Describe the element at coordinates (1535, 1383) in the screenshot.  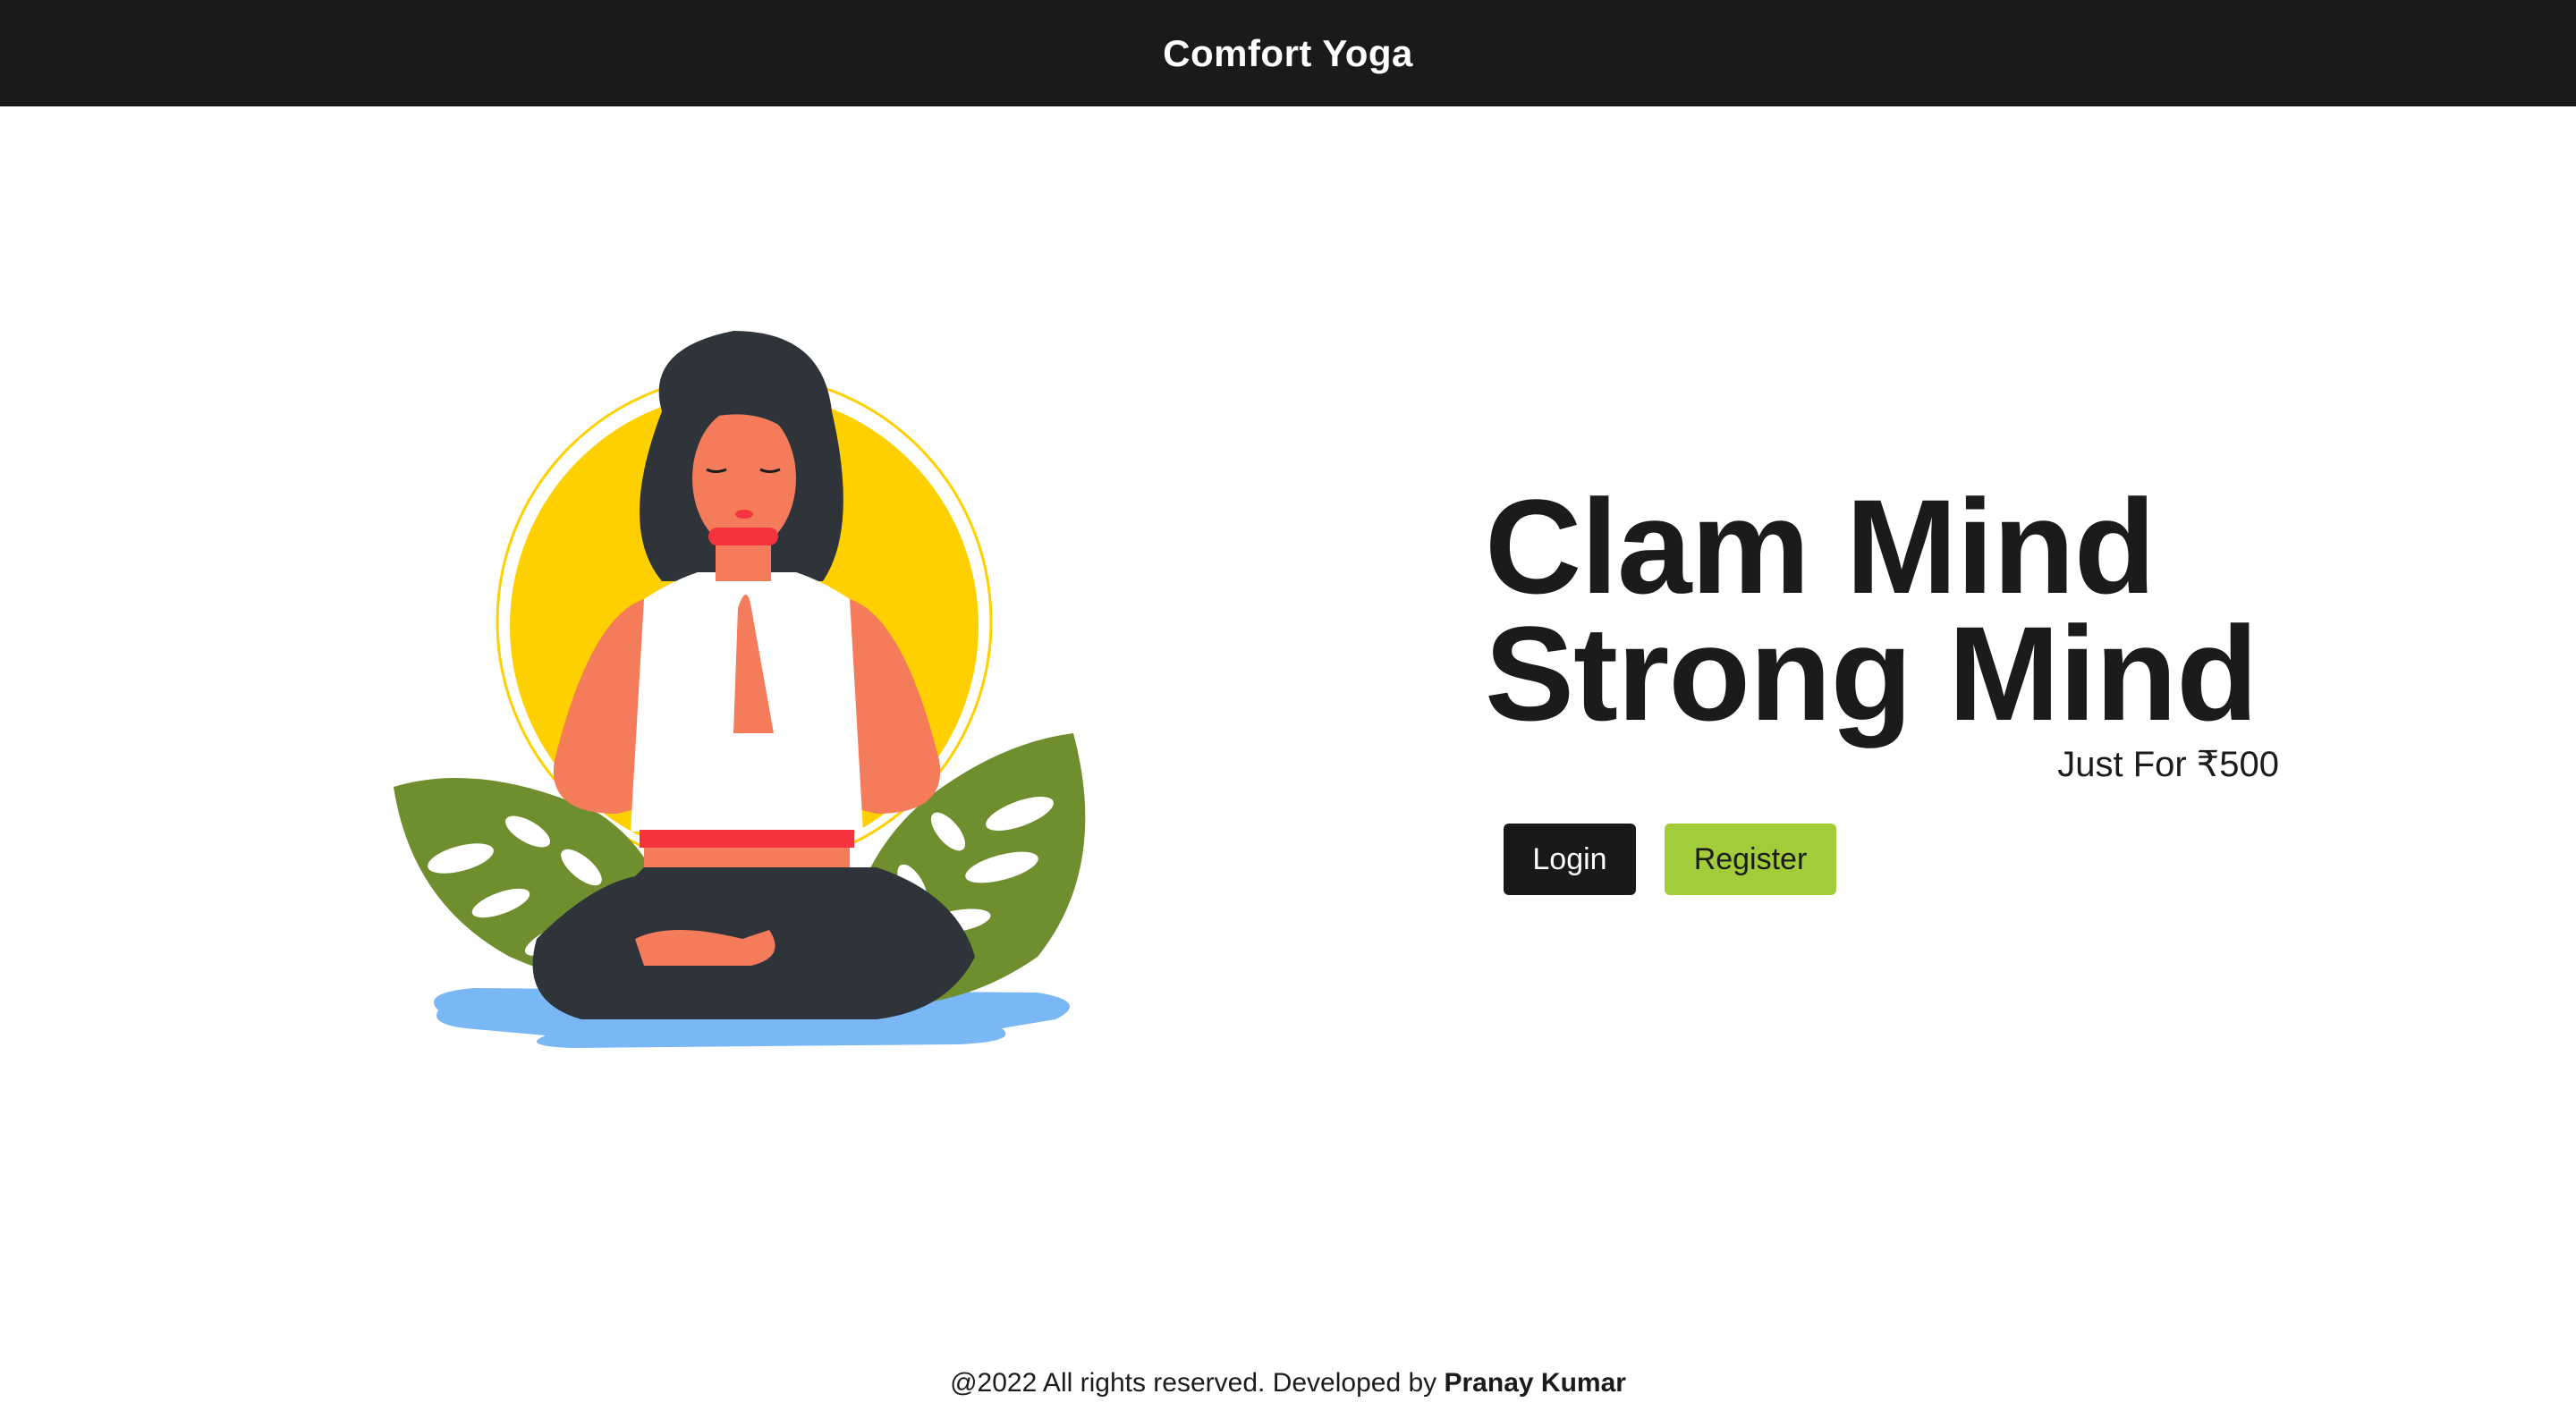
I see `footer-author: Pranay Kumar` at that location.